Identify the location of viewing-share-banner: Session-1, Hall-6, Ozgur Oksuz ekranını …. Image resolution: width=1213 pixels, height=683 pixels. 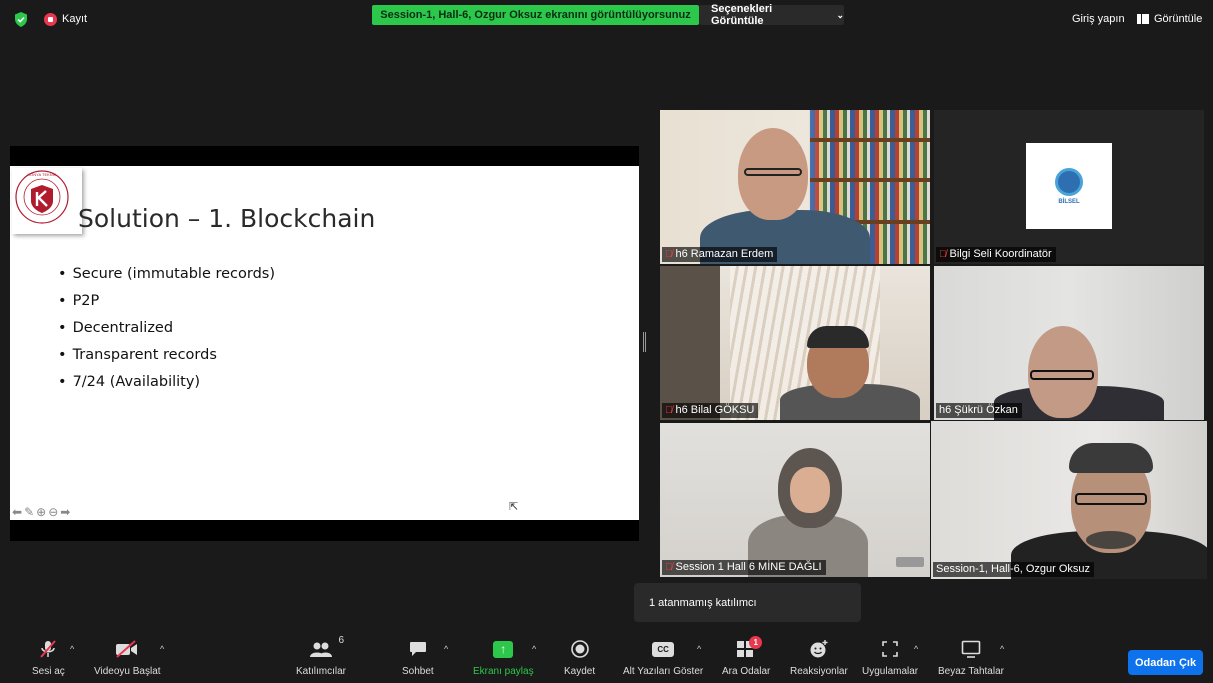
(535, 15).